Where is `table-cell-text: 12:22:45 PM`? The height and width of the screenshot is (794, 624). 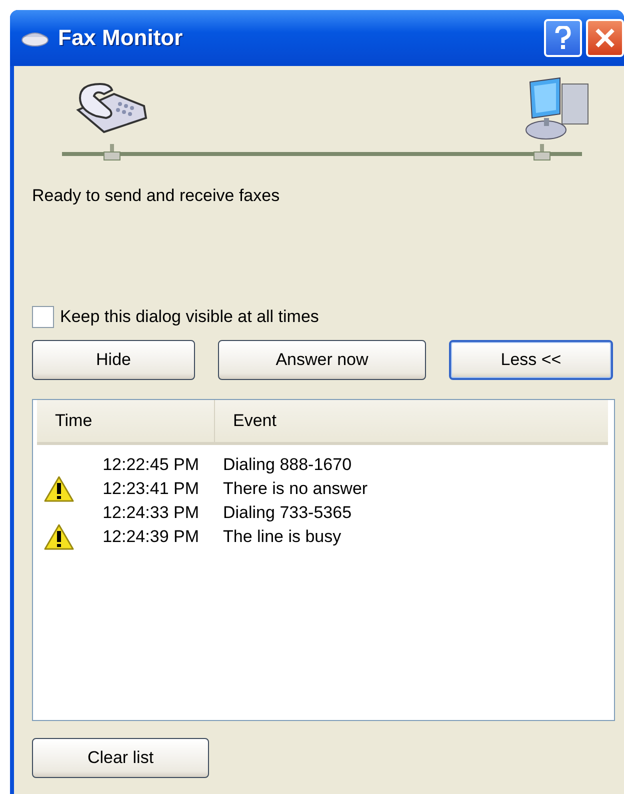
table-cell-text: 12:22:45 PM is located at coordinates (150, 465).